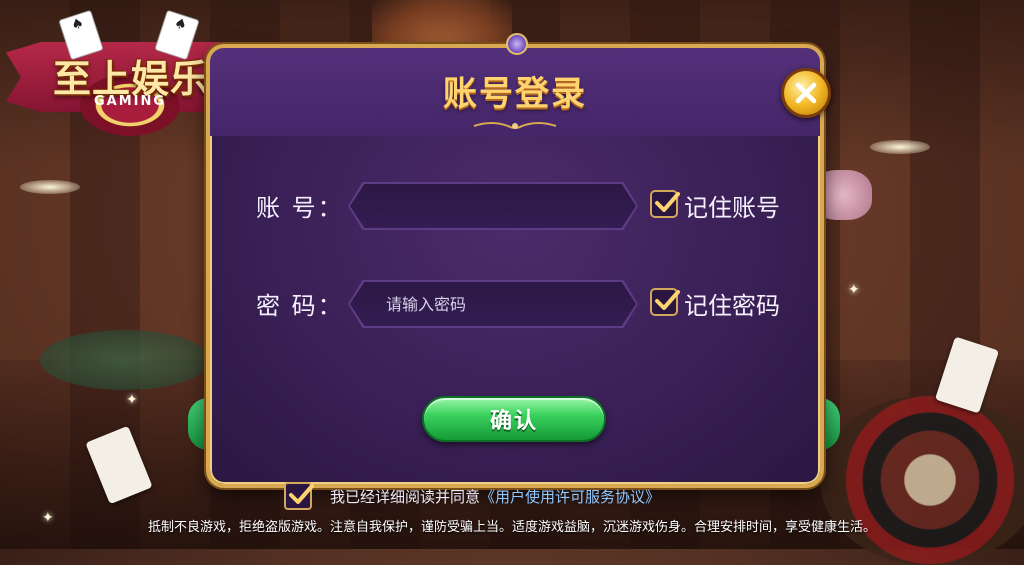 The height and width of the screenshot is (565, 1024). Describe the element at coordinates (514, 419) in the screenshot. I see `confirm-button: 确认` at that location.